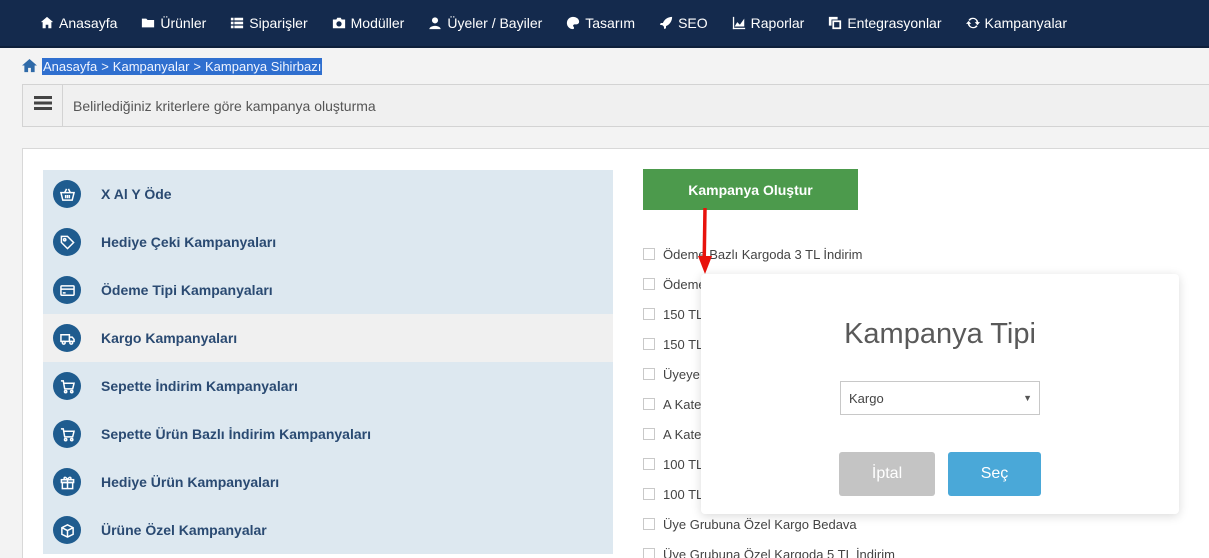 This screenshot has height=558, width=1209. What do you see at coordinates (278, 23) in the screenshot?
I see `nav-label: Siparişler` at bounding box center [278, 23].